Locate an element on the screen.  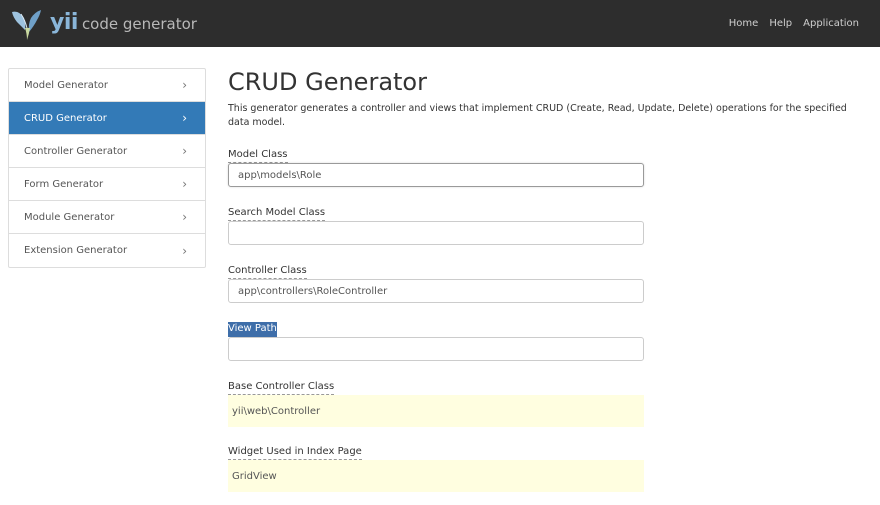
view-path-field: View Path is located at coordinates (436, 338).